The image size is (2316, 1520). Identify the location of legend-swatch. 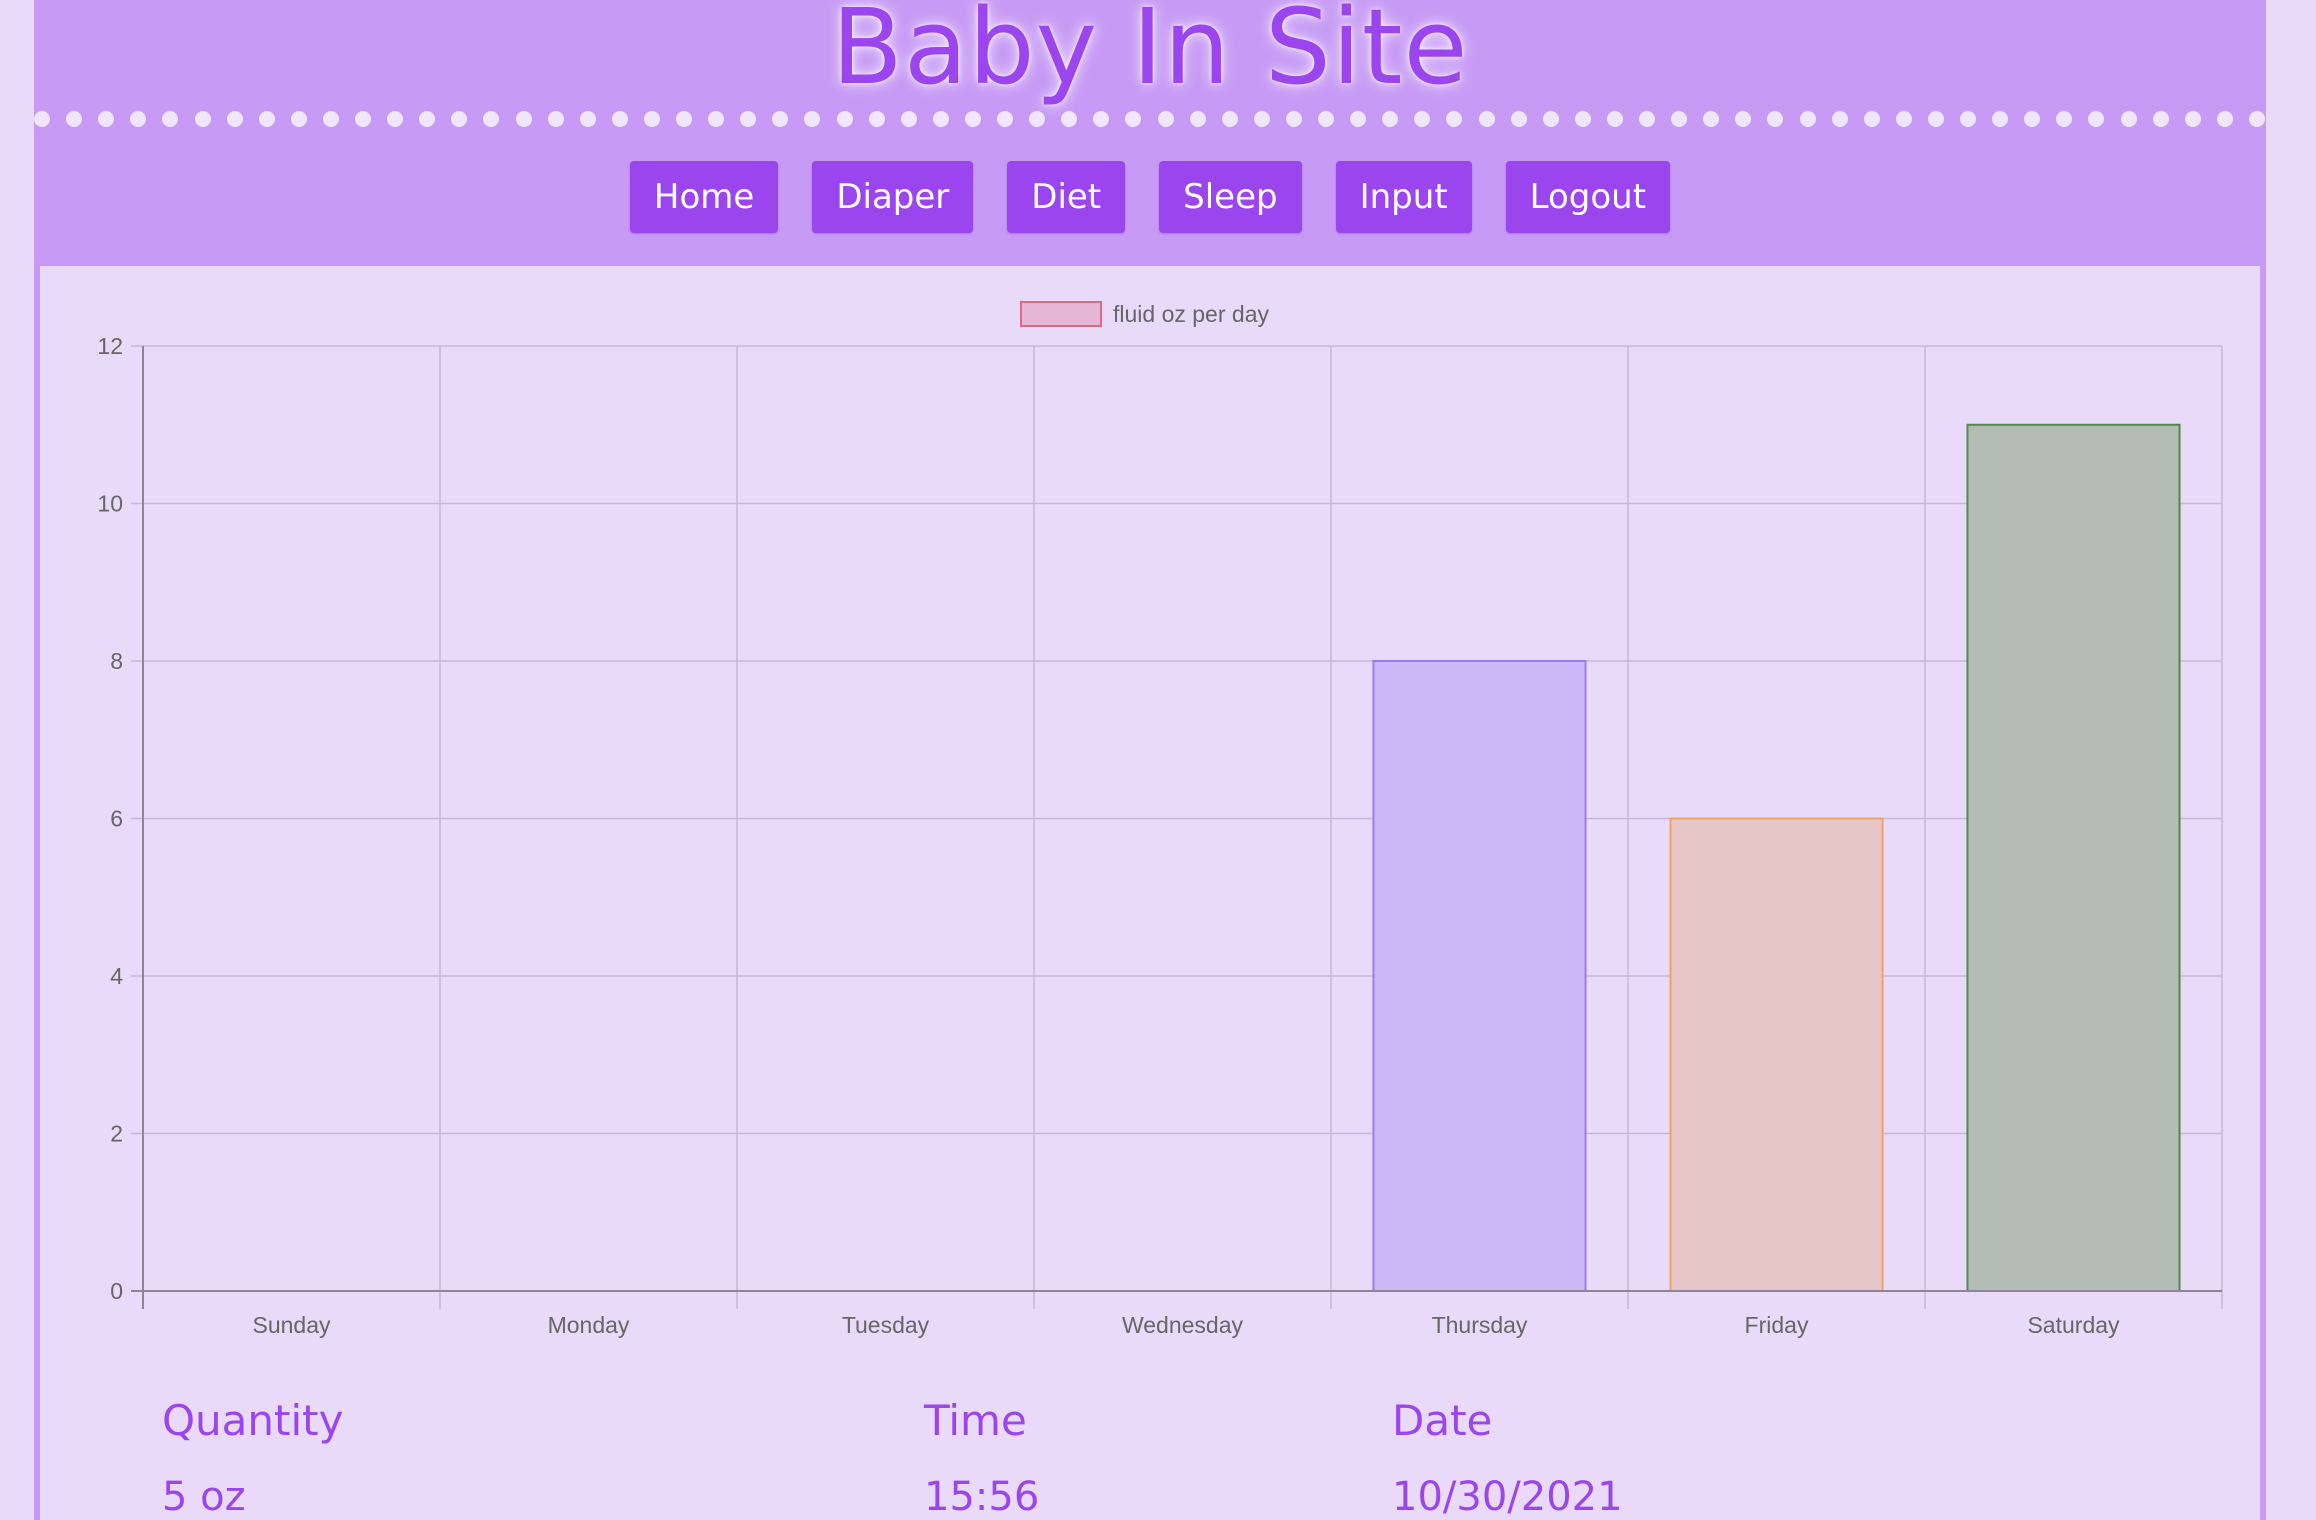
(1061, 314).